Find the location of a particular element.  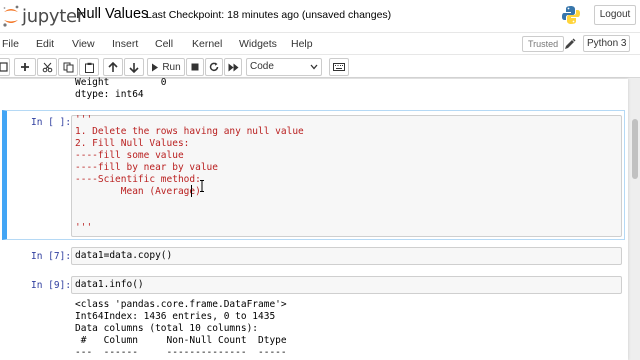

prev-output-line: dtype: int64 is located at coordinates (109, 94).